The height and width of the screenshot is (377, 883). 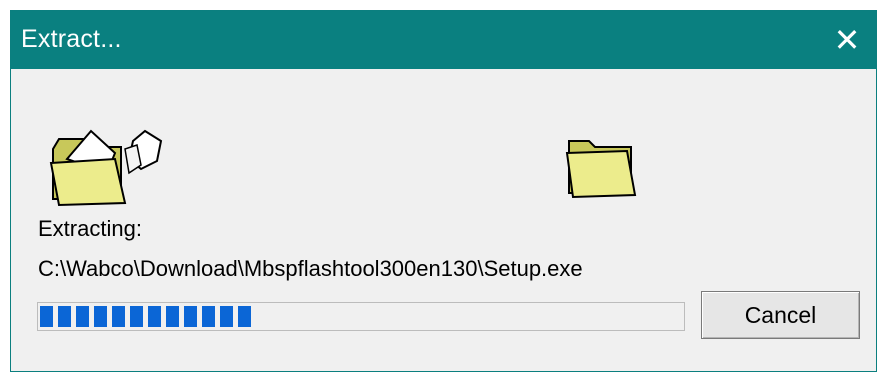 What do you see at coordinates (601, 169) in the screenshot?
I see `folder-icon` at bounding box center [601, 169].